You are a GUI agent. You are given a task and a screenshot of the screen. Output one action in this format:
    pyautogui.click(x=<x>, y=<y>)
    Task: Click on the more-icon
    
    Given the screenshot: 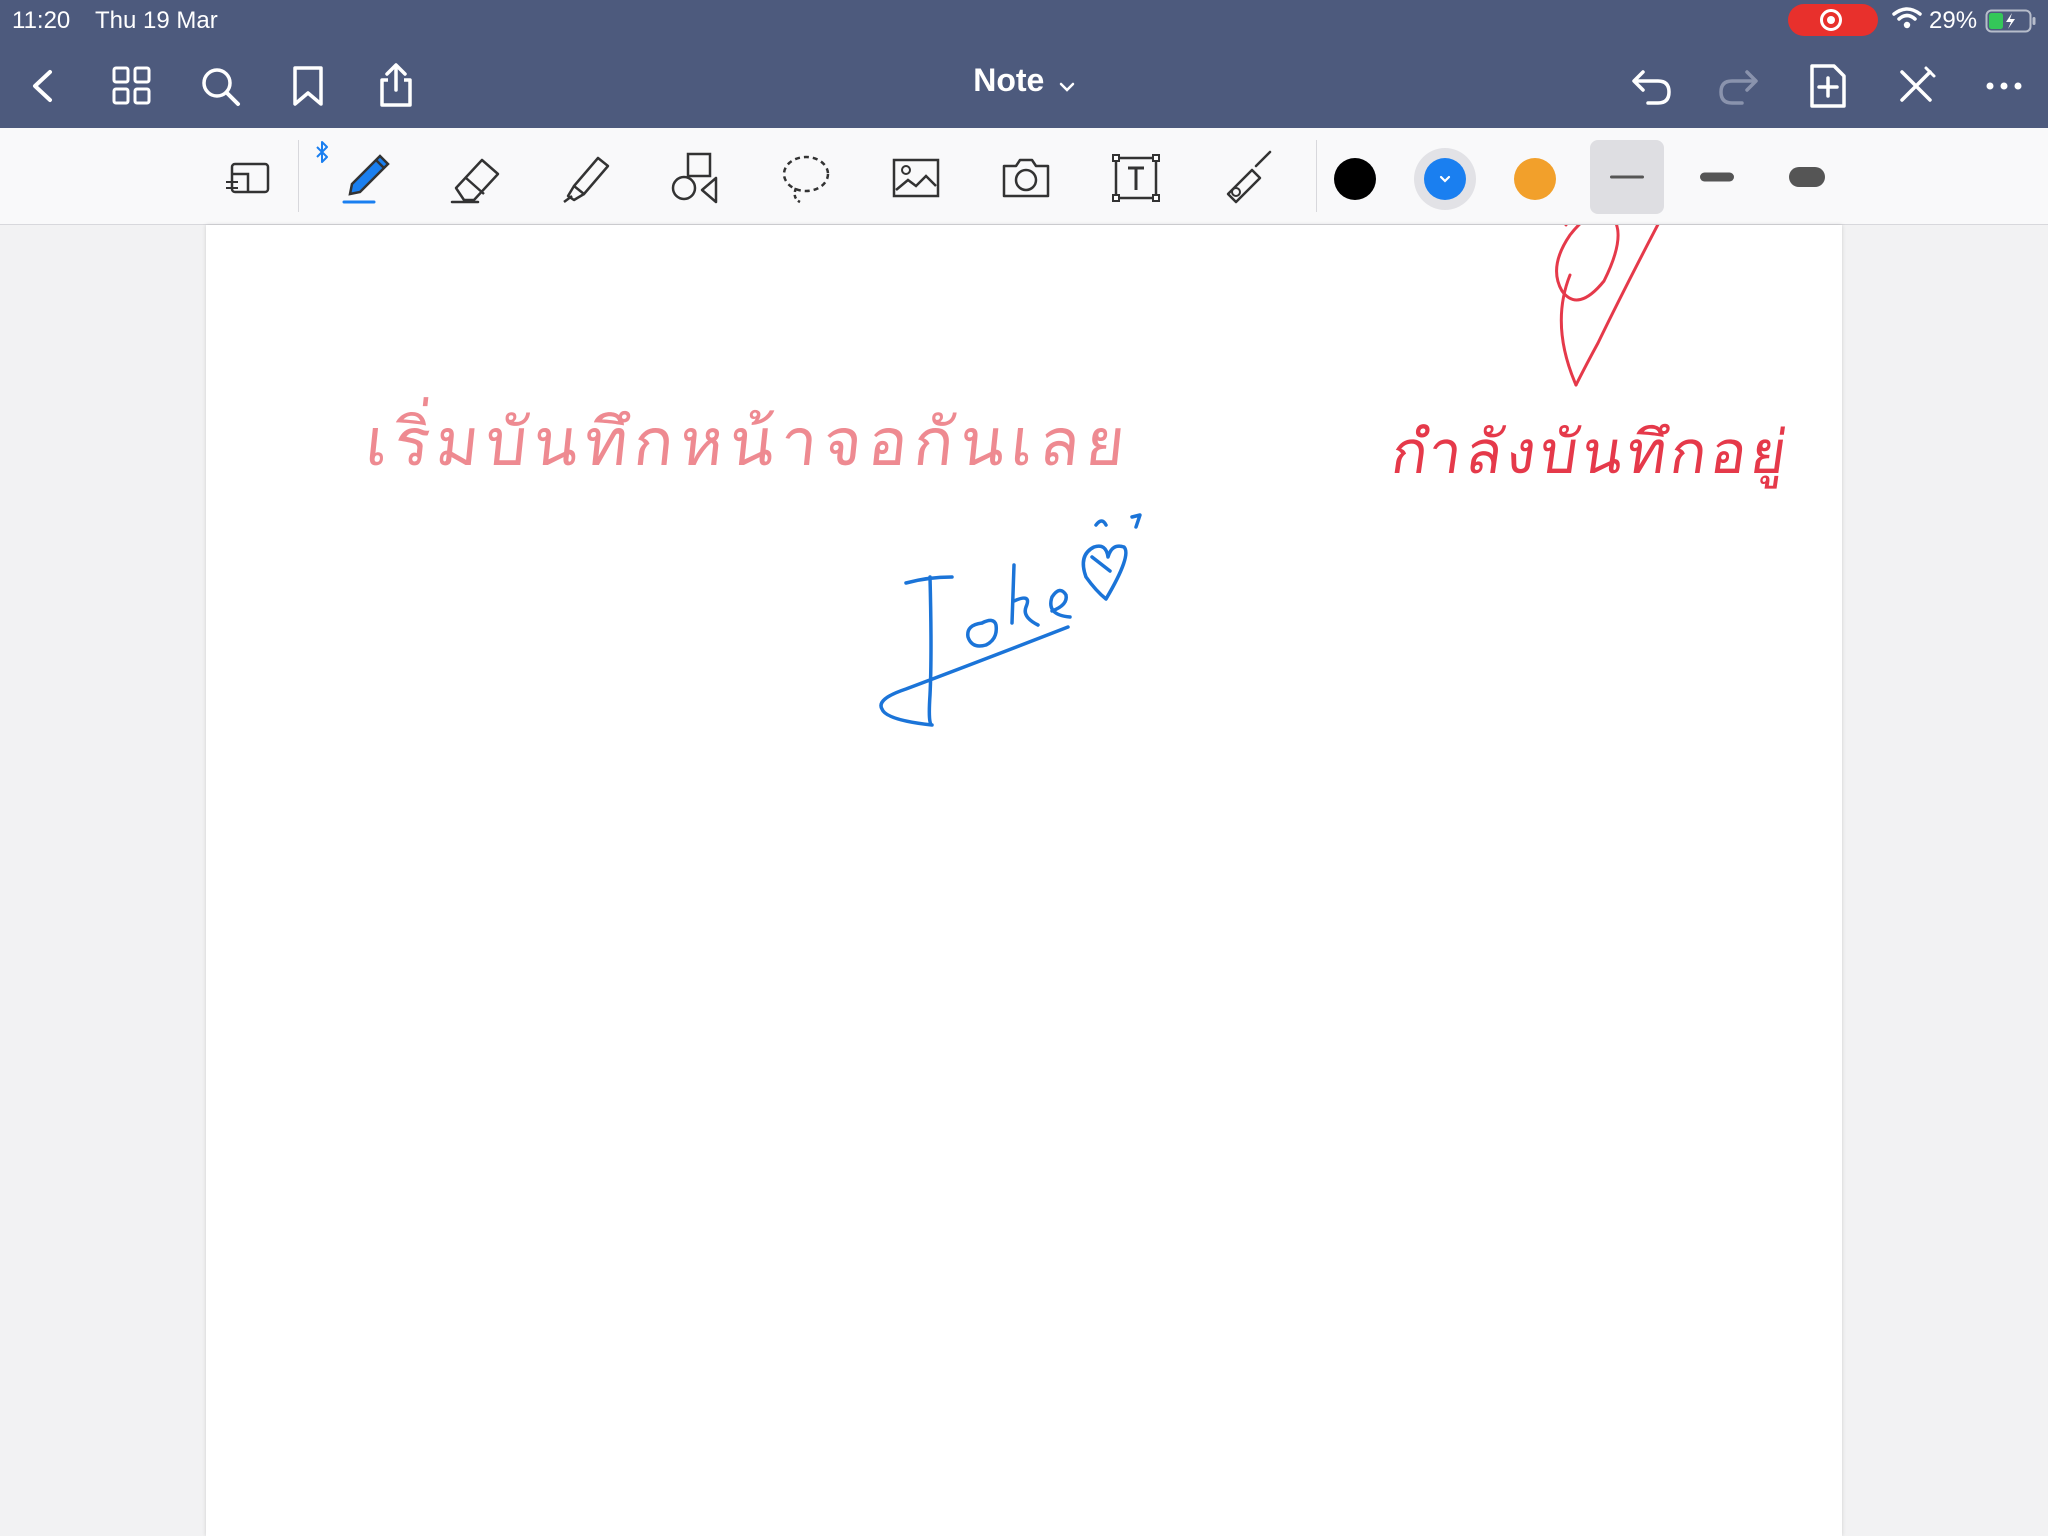 What is the action you would take?
    pyautogui.click(x=2004, y=86)
    